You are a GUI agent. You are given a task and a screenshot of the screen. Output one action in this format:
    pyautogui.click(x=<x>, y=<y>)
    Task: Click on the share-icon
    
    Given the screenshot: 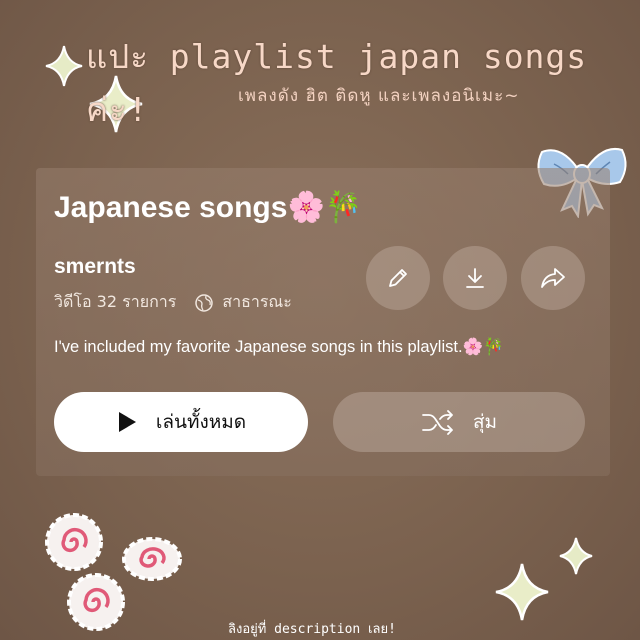 What is the action you would take?
    pyautogui.click(x=553, y=278)
    